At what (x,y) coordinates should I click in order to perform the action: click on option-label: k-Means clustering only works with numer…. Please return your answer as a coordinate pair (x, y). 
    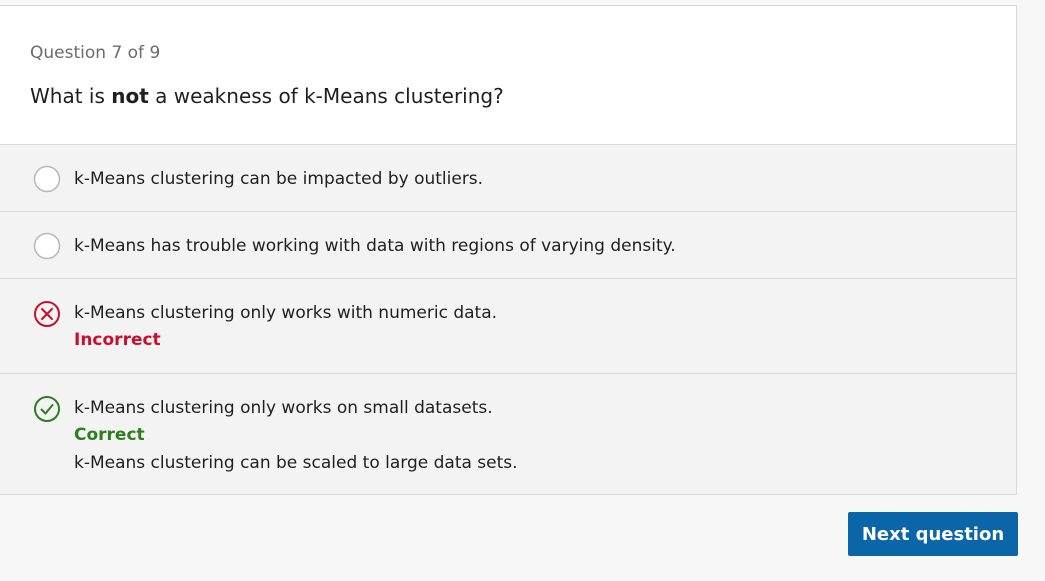
    Looking at the image, I should click on (286, 313).